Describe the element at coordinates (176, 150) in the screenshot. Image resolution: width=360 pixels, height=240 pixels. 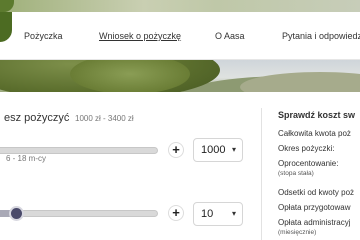
I see `amount-increase-button: +` at that location.